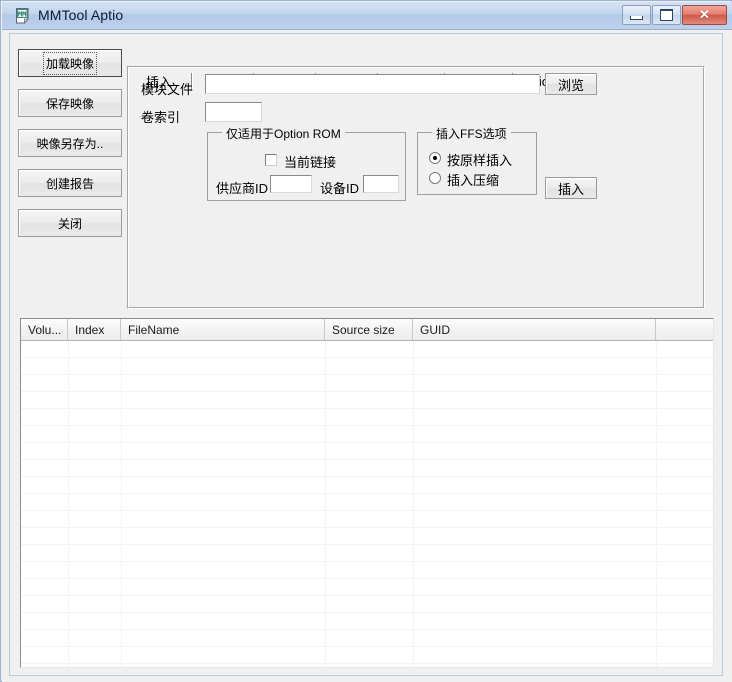  I want to click on save-image-as-button: 映像另存为.., so click(70, 143).